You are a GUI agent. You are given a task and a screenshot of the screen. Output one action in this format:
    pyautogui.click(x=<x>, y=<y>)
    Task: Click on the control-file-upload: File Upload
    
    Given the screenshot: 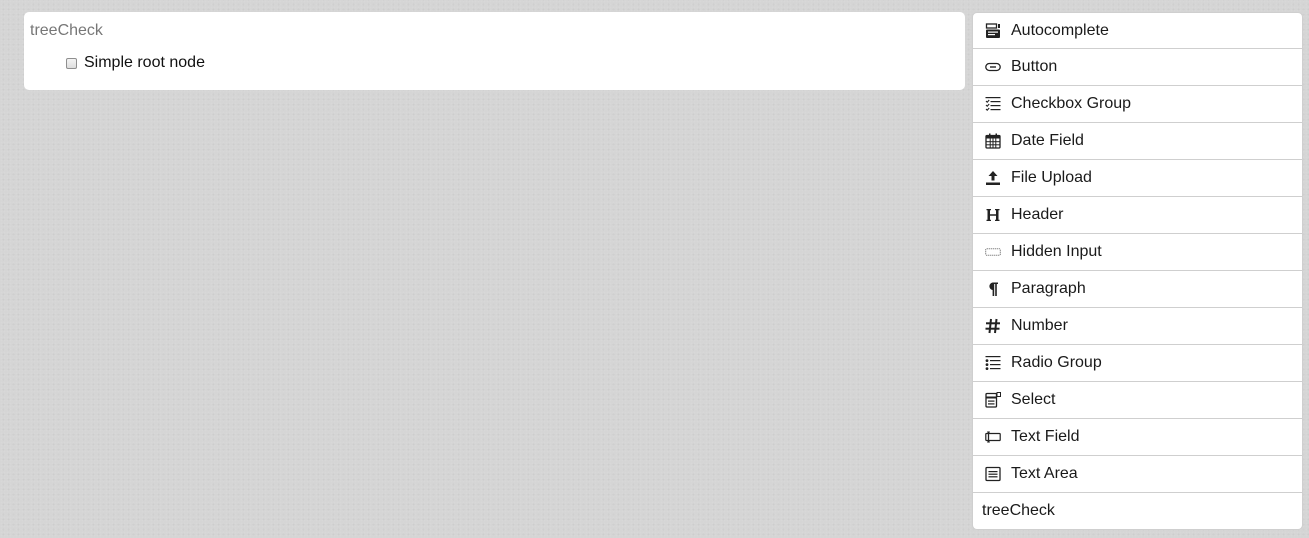 What is the action you would take?
    pyautogui.click(x=1137, y=178)
    